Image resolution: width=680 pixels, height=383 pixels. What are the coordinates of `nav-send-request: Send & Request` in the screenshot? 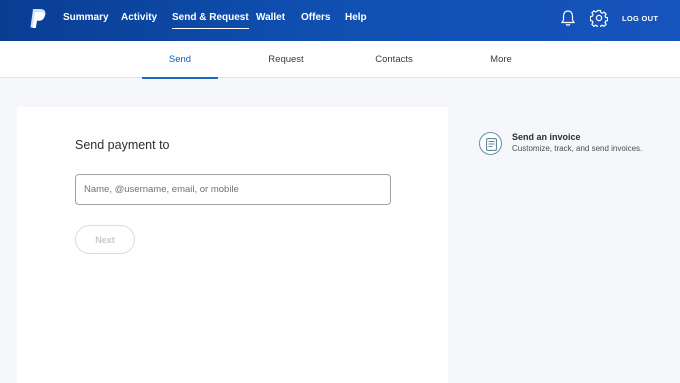 It's located at (210, 20).